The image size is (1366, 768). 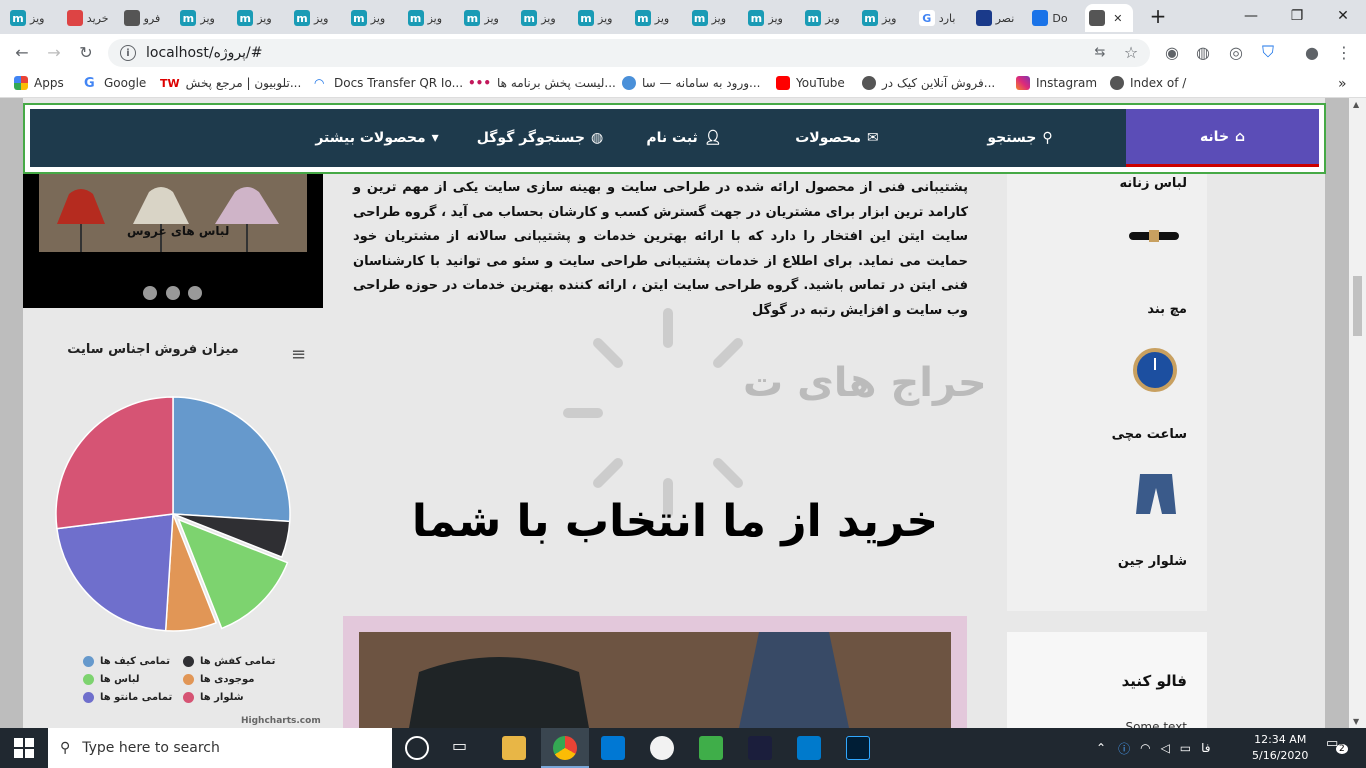 What do you see at coordinates (1343, 16) in the screenshot?
I see `close-window-button: ✕` at bounding box center [1343, 16].